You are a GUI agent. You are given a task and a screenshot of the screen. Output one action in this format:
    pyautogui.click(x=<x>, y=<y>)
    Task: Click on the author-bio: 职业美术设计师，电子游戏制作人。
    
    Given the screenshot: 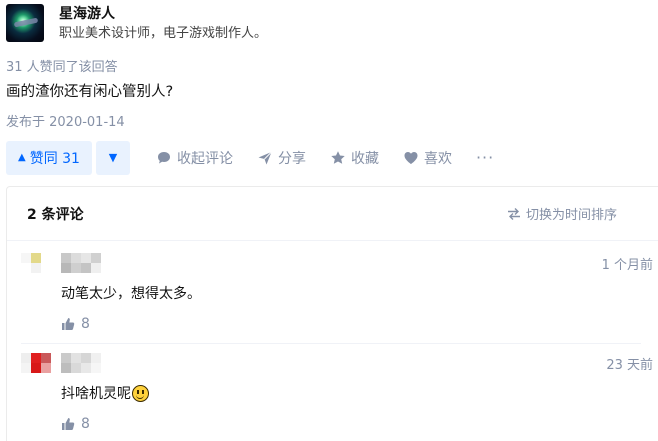 What is the action you would take?
    pyautogui.click(x=163, y=33)
    